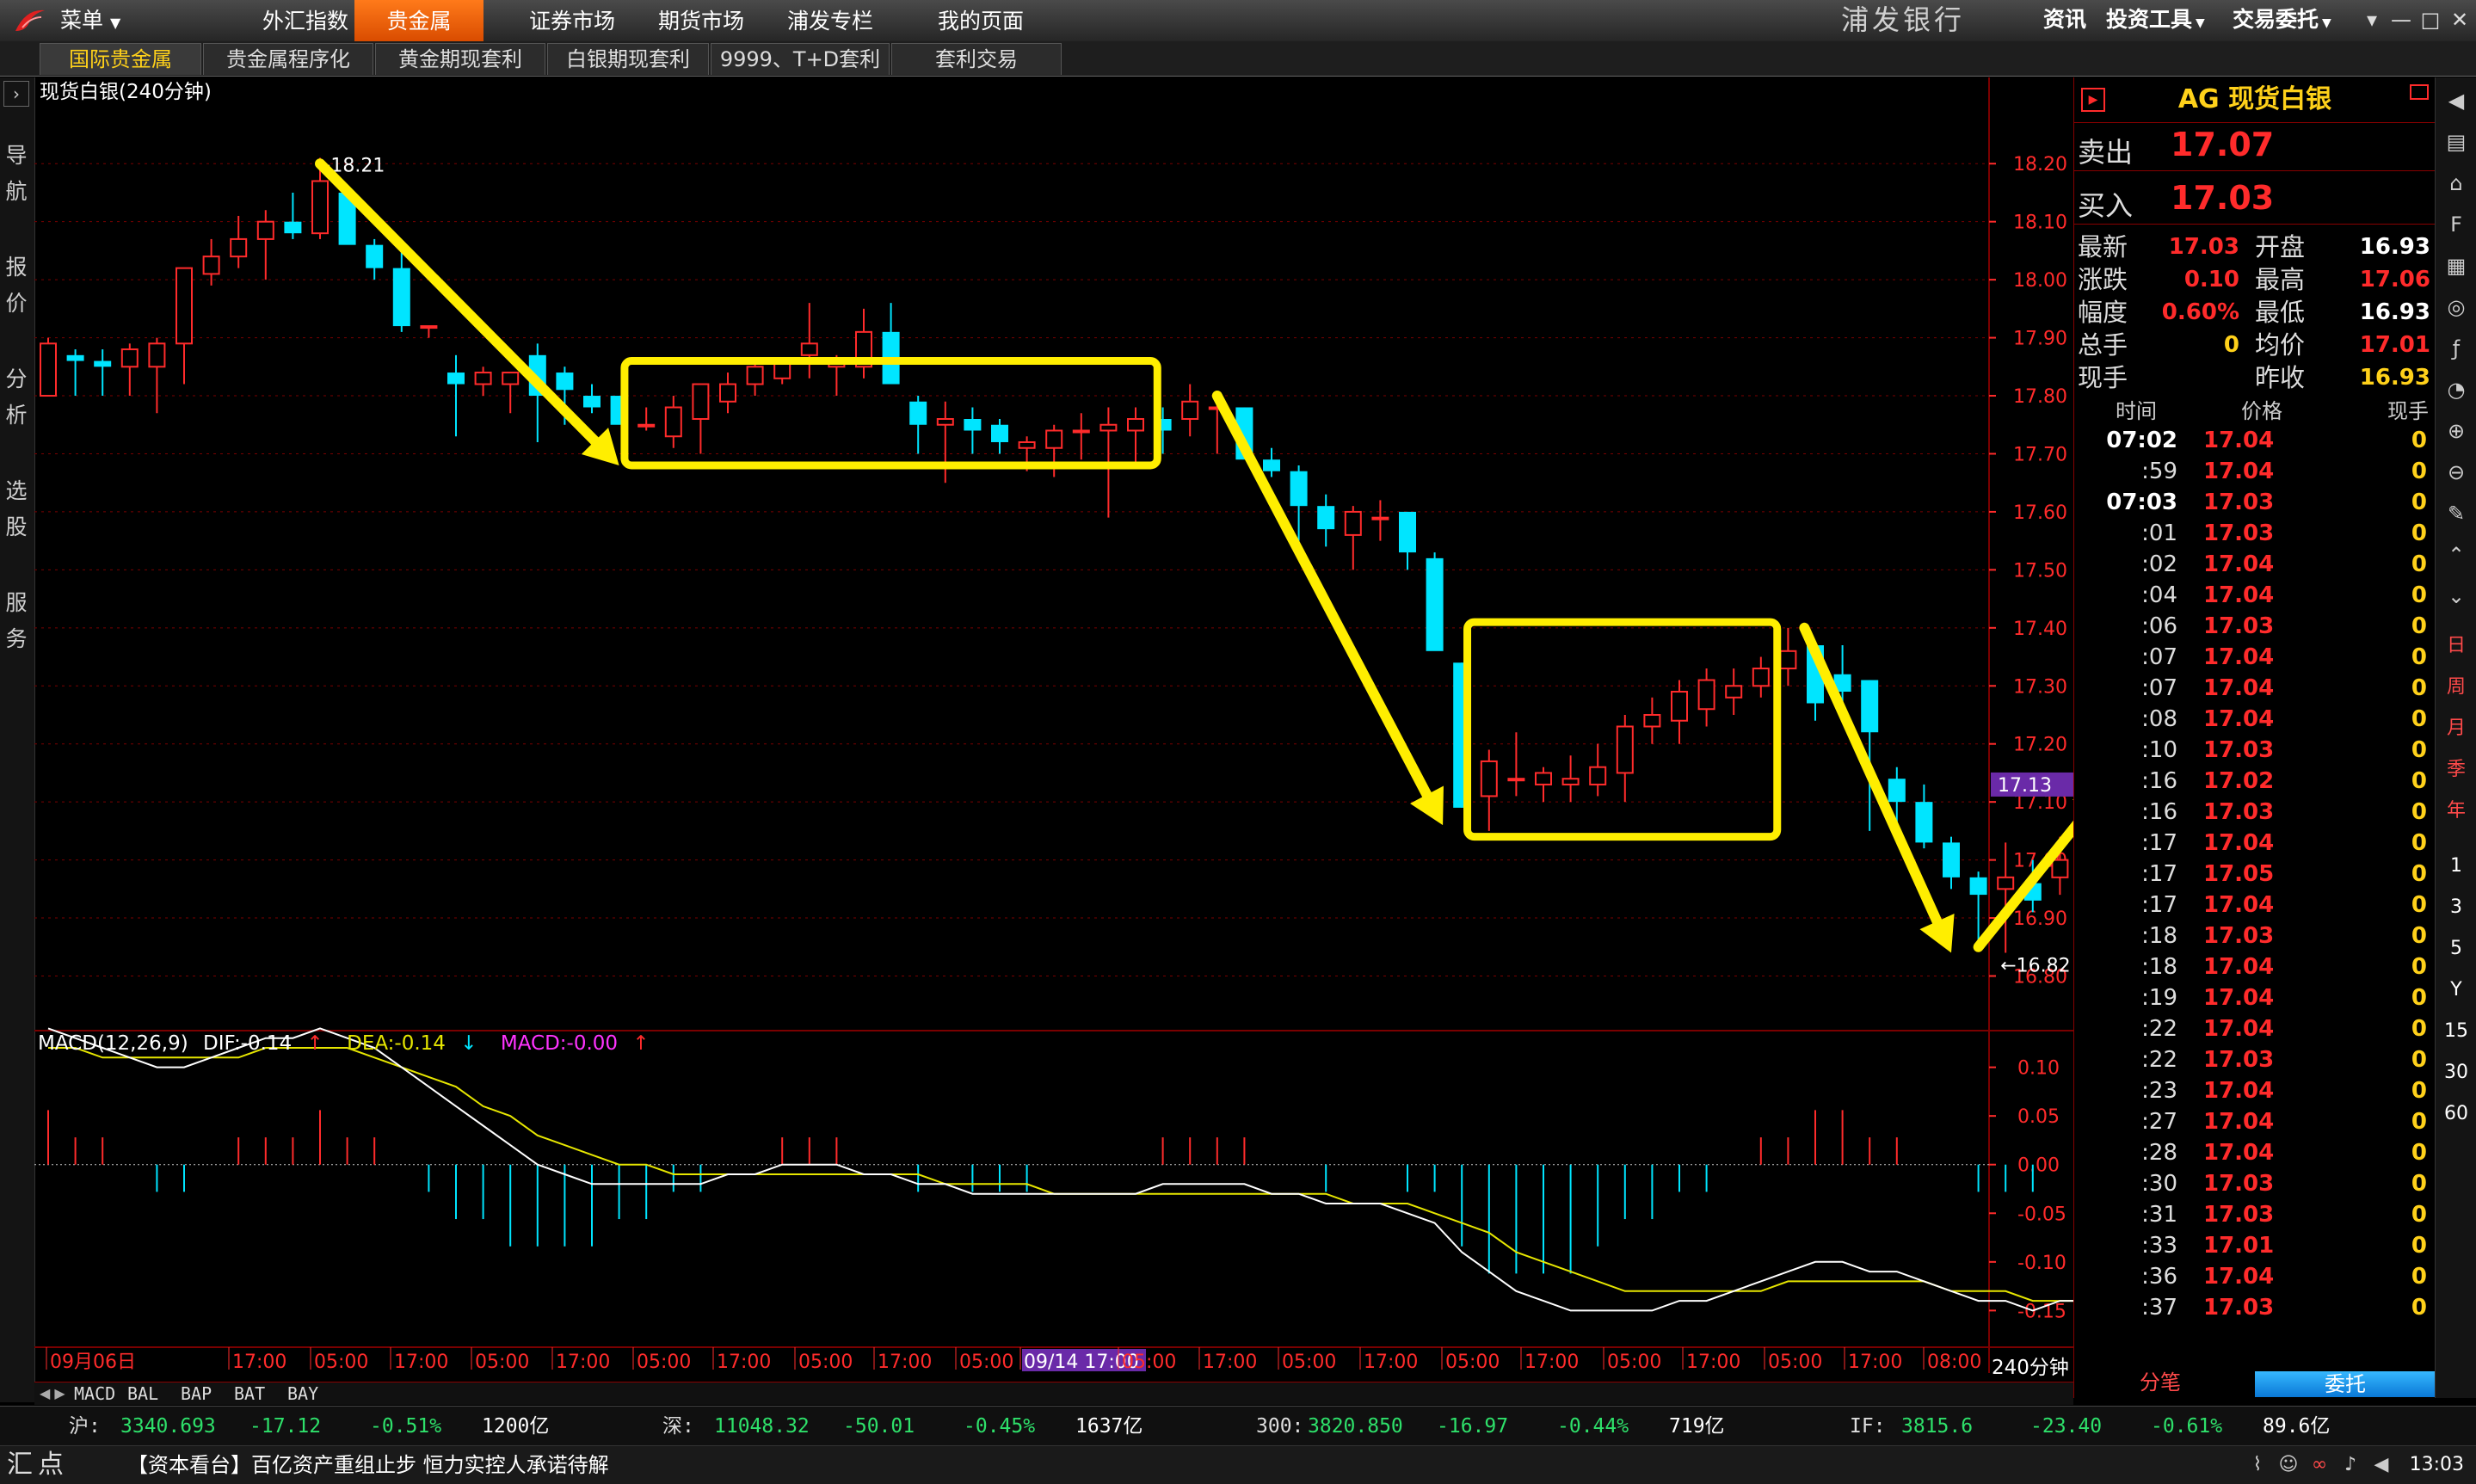  I want to click on zoom-out-icon: ⊖, so click(2456, 472).